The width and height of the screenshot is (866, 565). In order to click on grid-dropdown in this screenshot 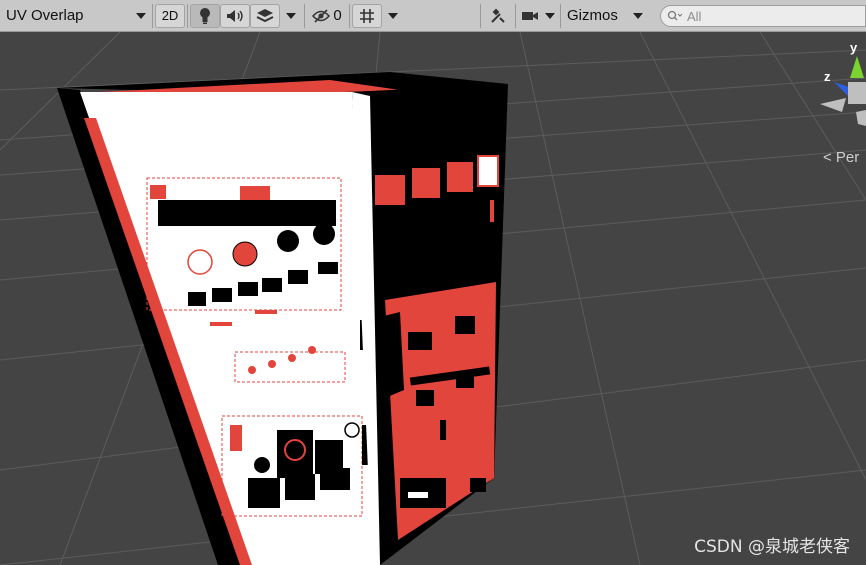, I will do `click(393, 16)`.